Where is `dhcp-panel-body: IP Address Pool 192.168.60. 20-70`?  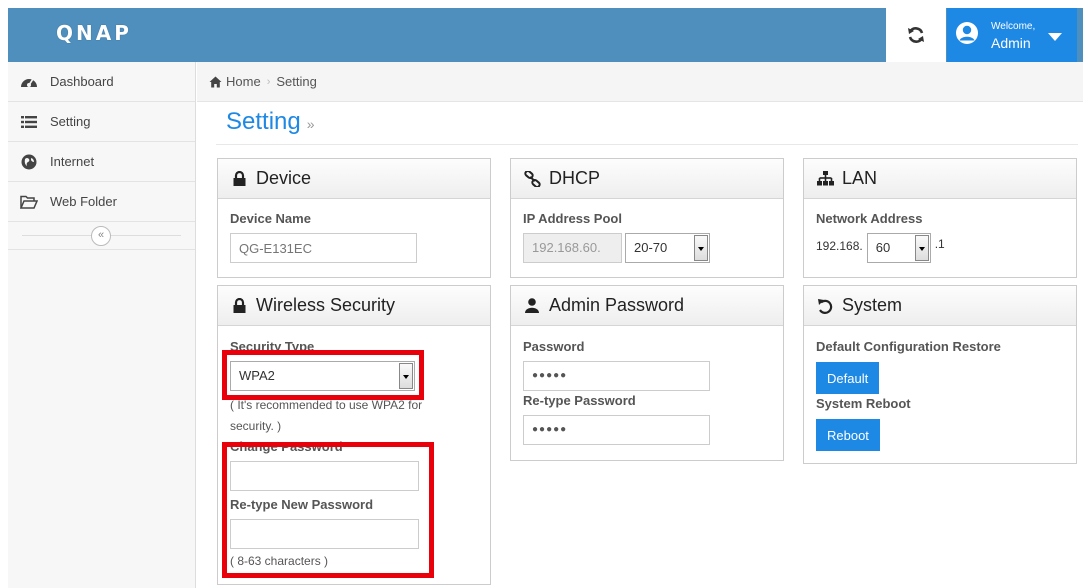
dhcp-panel-body: IP Address Pool 192.168.60. 20-70 is located at coordinates (647, 237).